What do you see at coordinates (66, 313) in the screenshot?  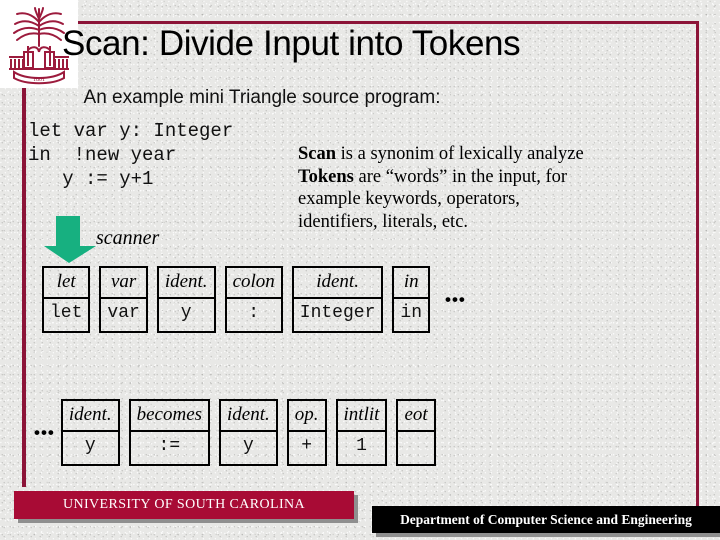 I see `token-value: let` at bounding box center [66, 313].